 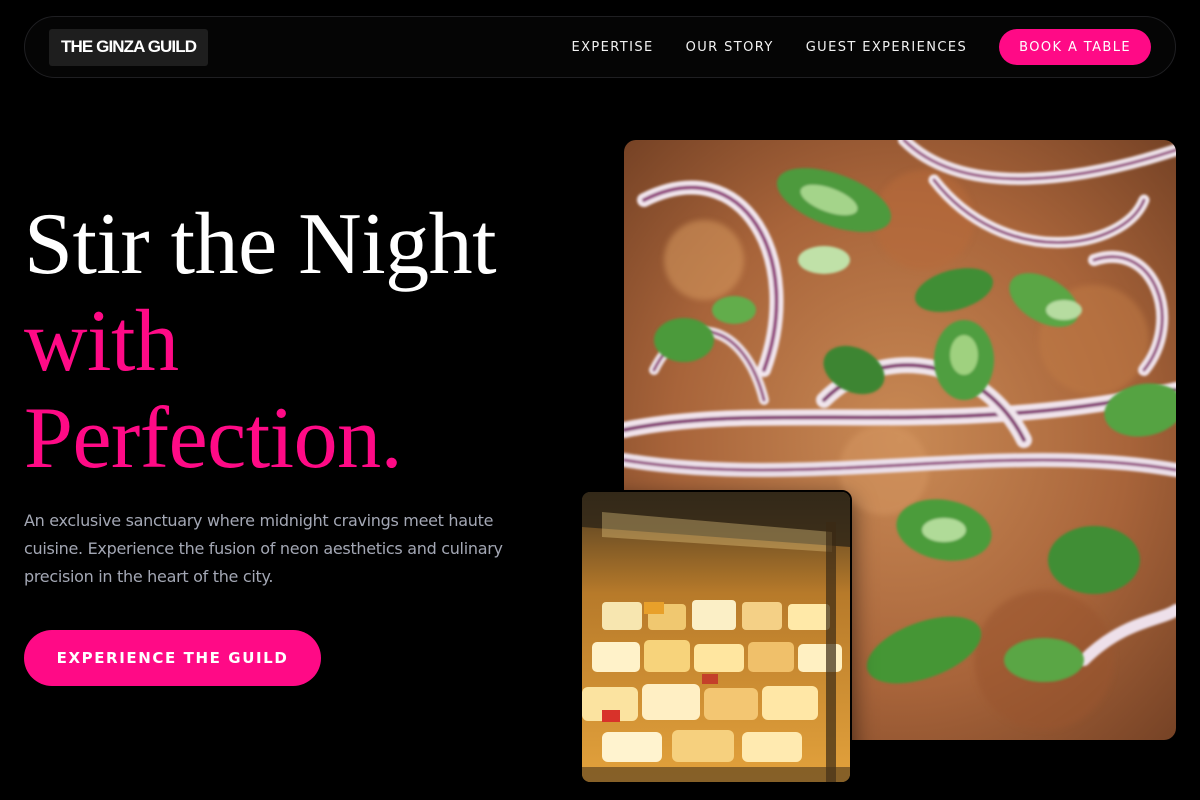 What do you see at coordinates (213, 438) in the screenshot?
I see `hero-title-line-3: Perfection.` at bounding box center [213, 438].